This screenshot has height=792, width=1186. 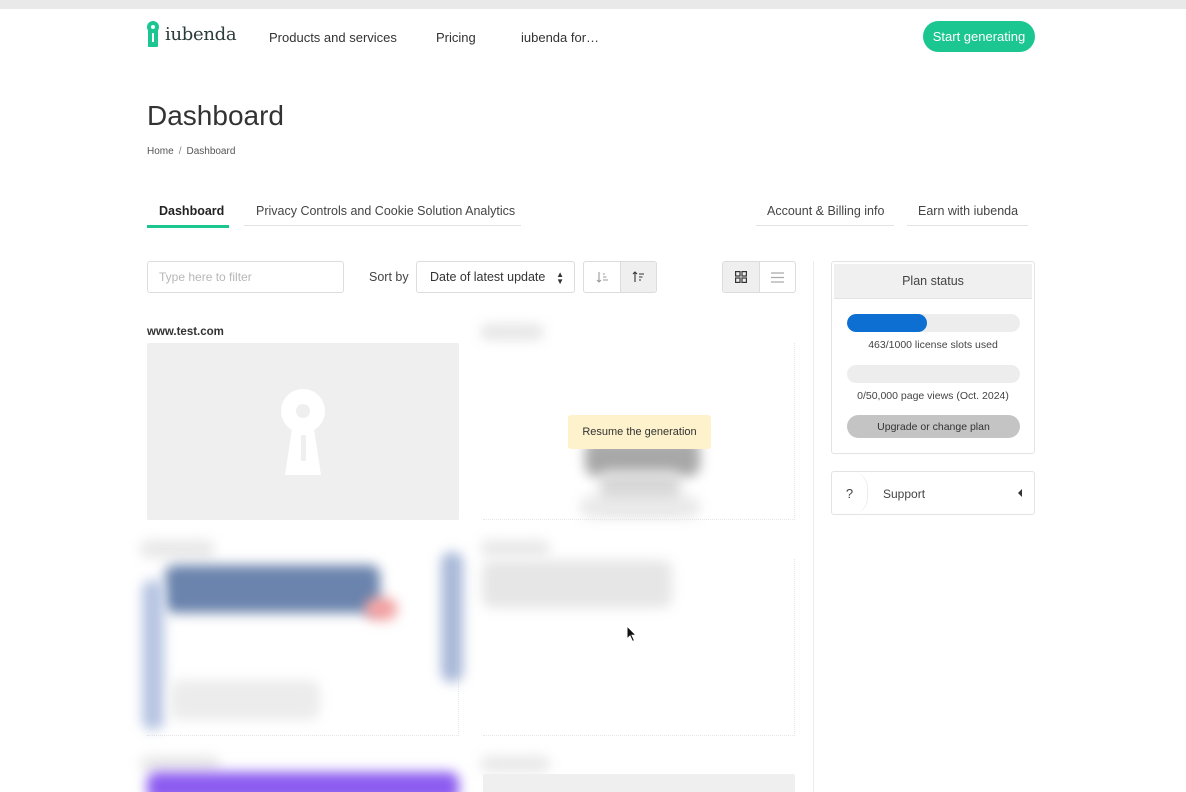 I want to click on support-panel: ? Support, so click(x=933, y=493).